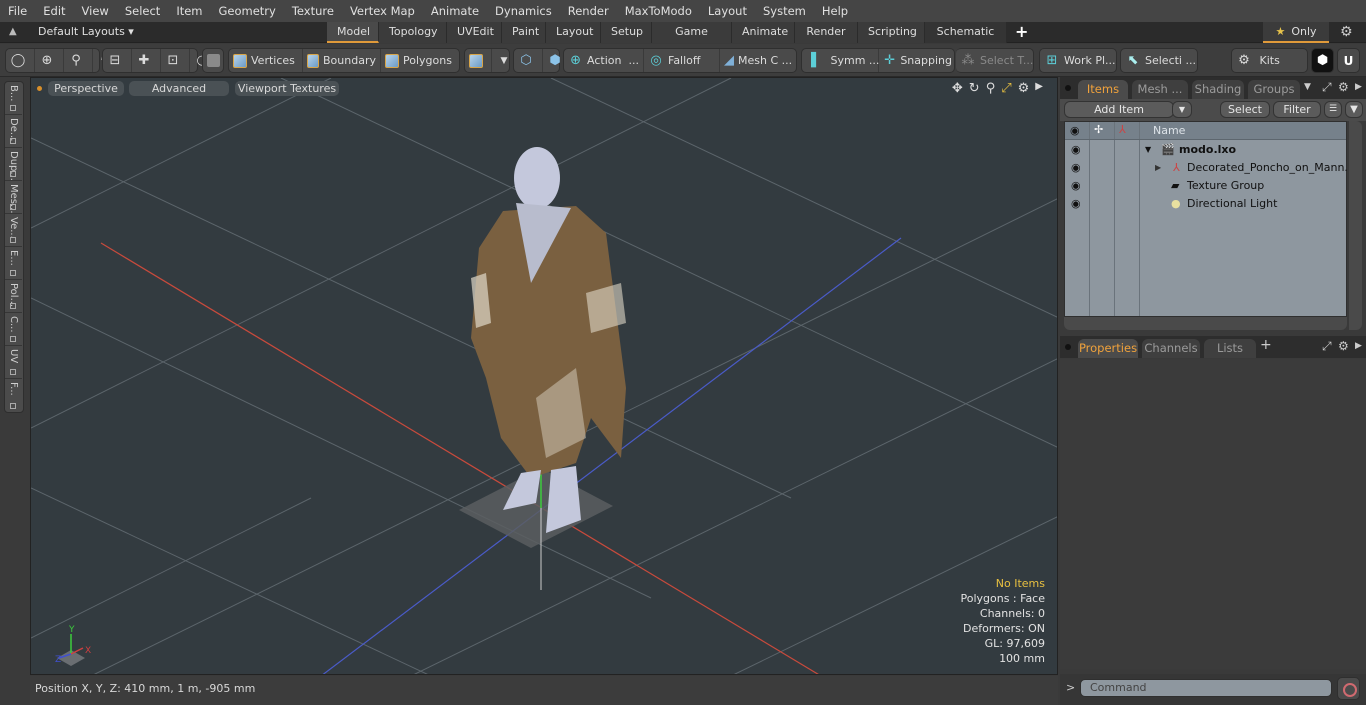 The height and width of the screenshot is (705, 1366). What do you see at coordinates (474, 32) in the screenshot?
I see `tab-uvedit: UVEdit` at bounding box center [474, 32].